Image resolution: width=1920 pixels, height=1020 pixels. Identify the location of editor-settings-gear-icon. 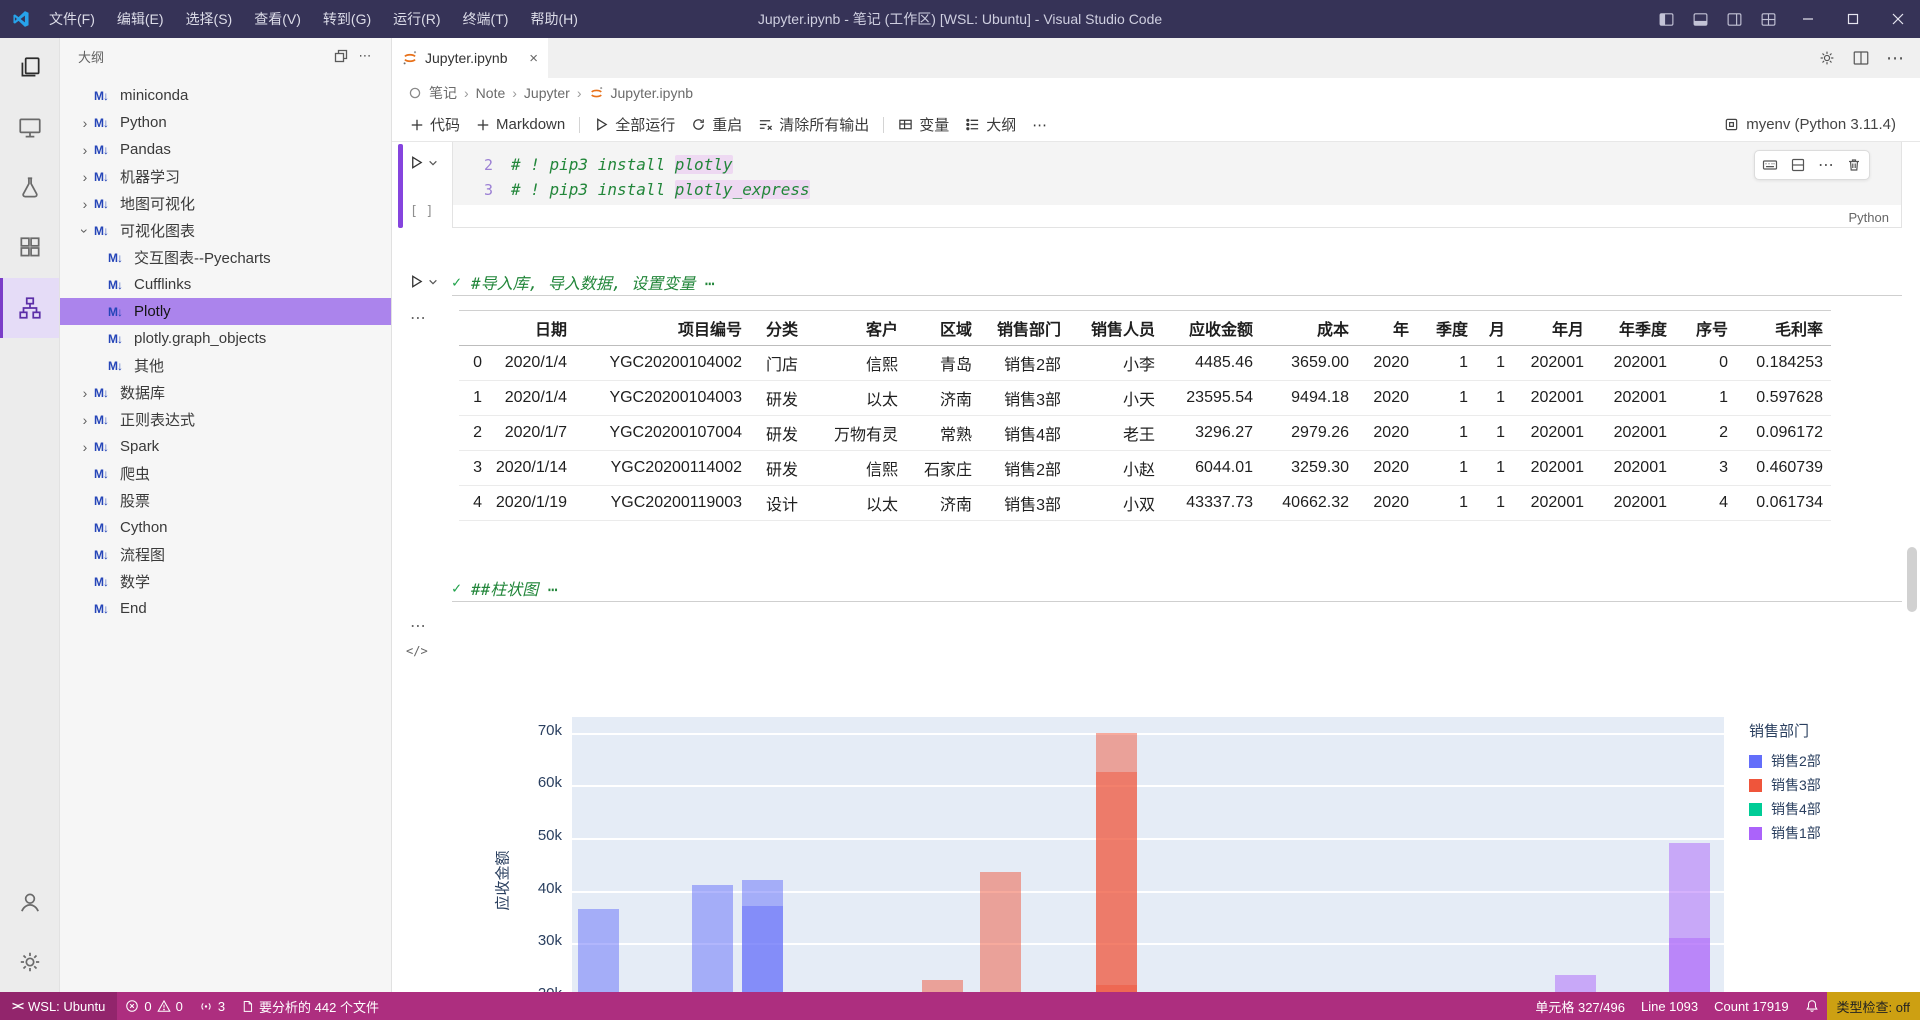
(1827, 58).